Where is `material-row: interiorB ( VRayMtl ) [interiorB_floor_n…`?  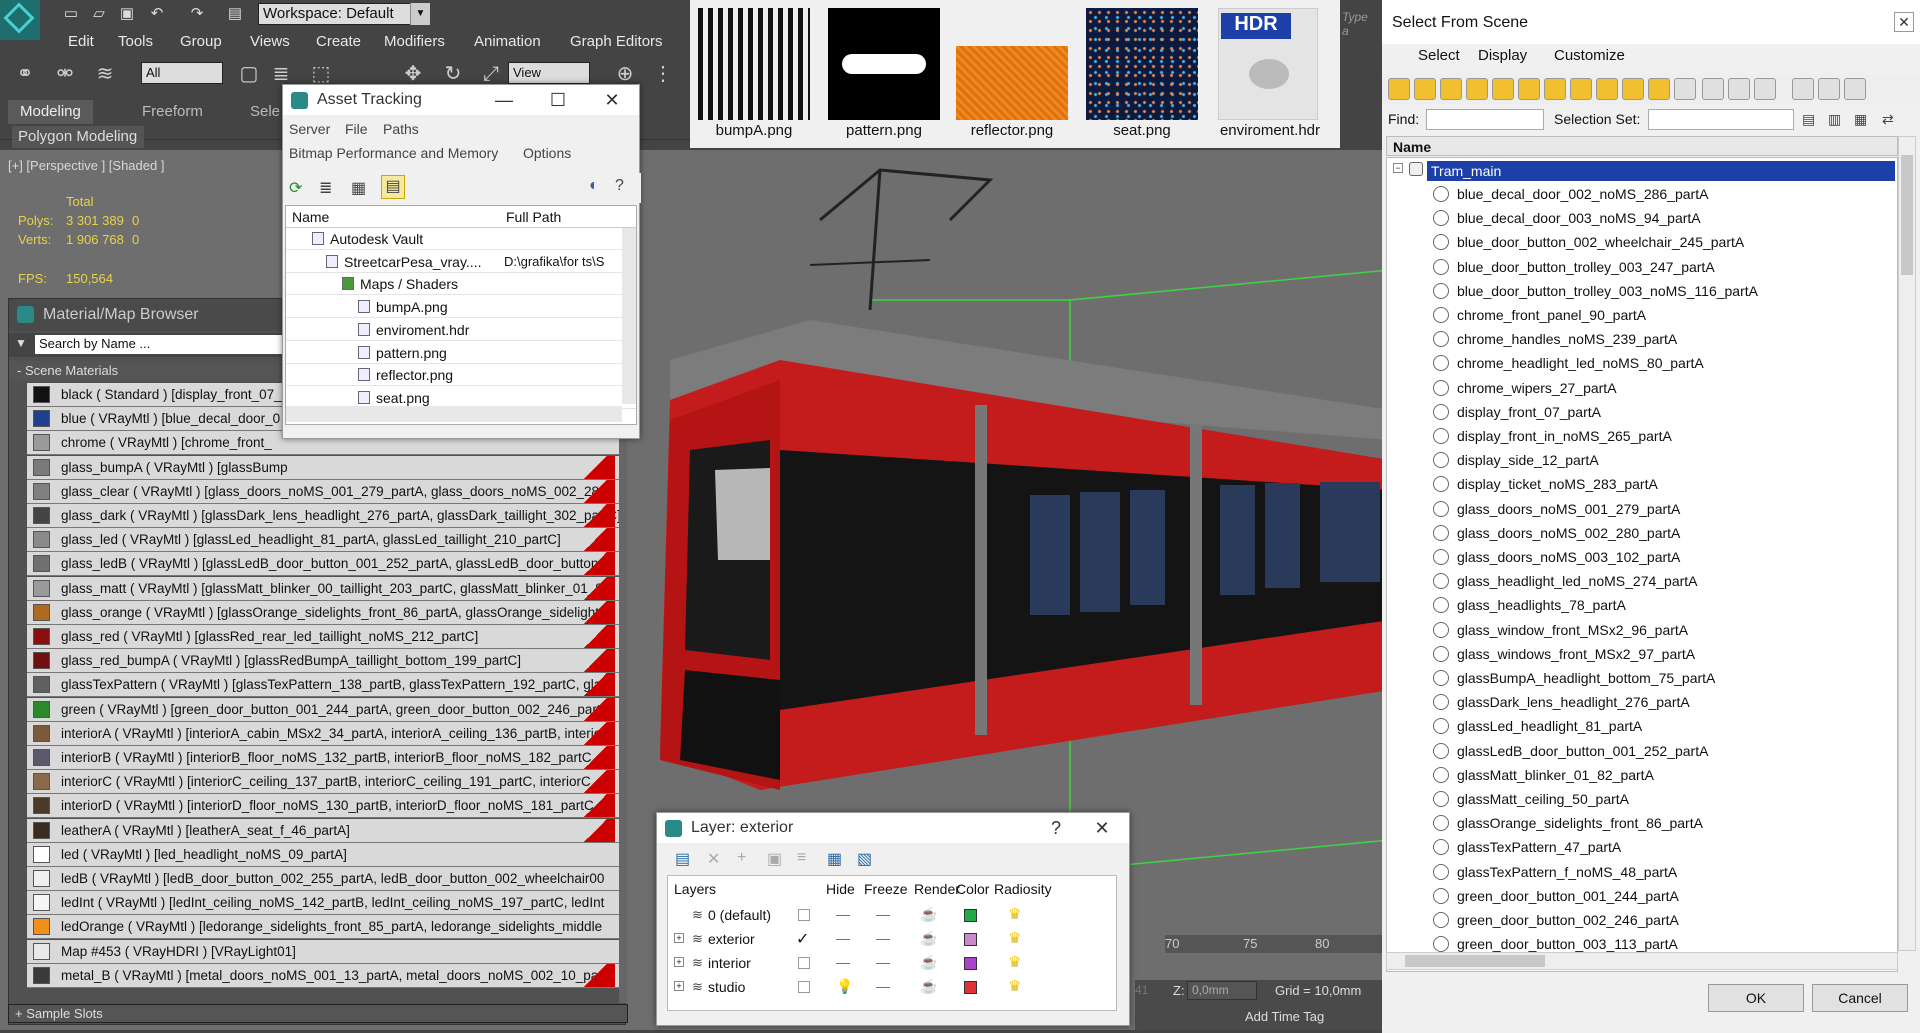
material-row: interiorB ( VRayMtl ) [interiorB_floor_n… is located at coordinates (327, 758).